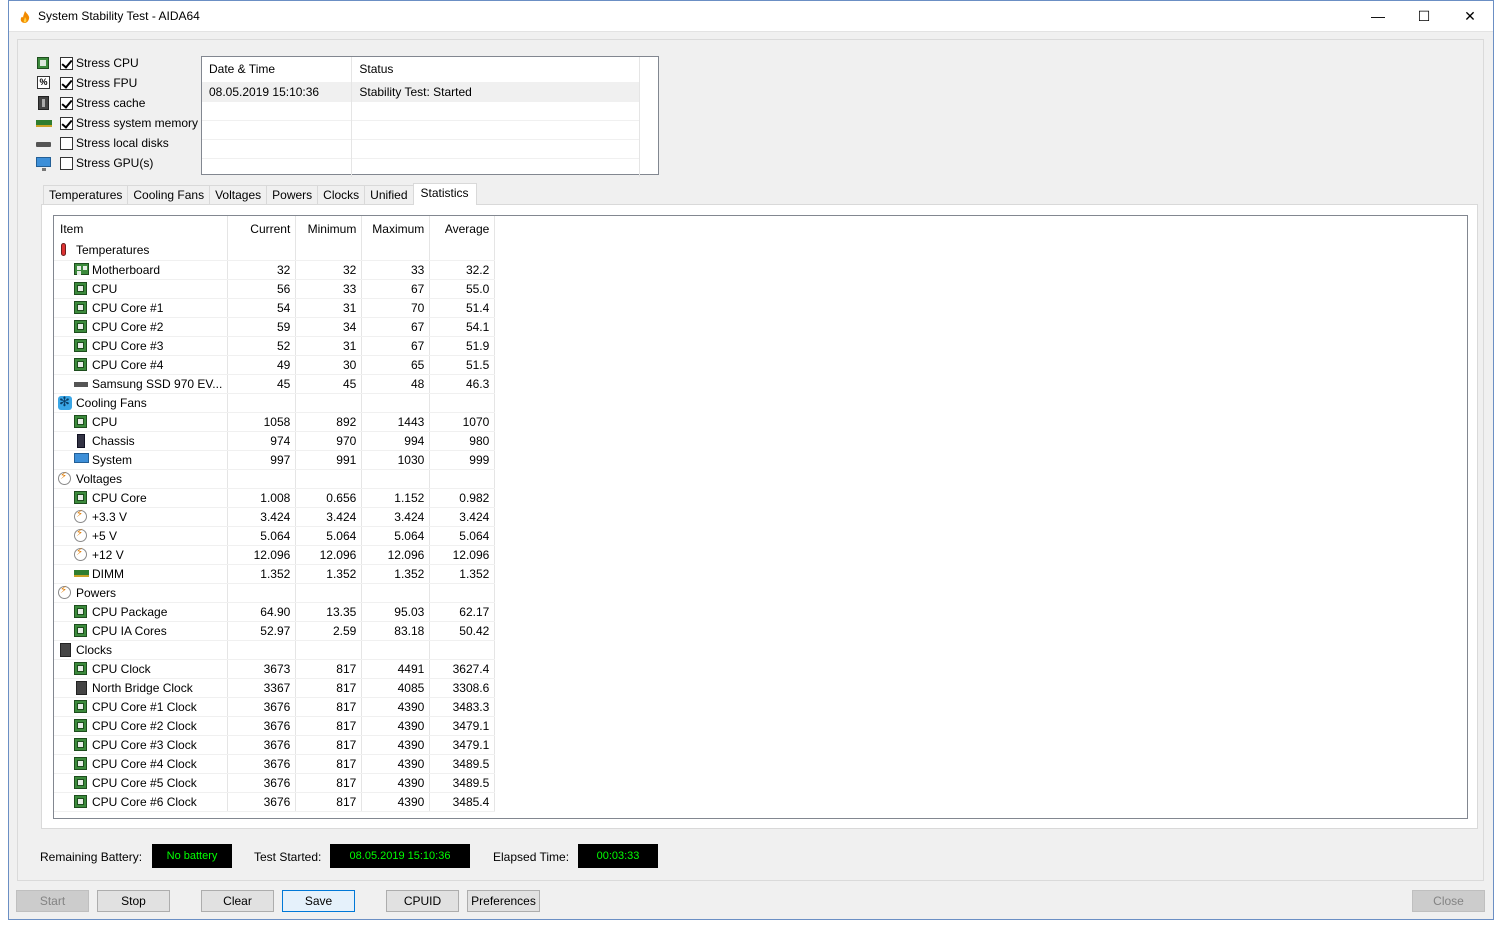 The height and width of the screenshot is (926, 1501). What do you see at coordinates (238, 195) in the screenshot?
I see `tab-voltages: Voltages` at bounding box center [238, 195].